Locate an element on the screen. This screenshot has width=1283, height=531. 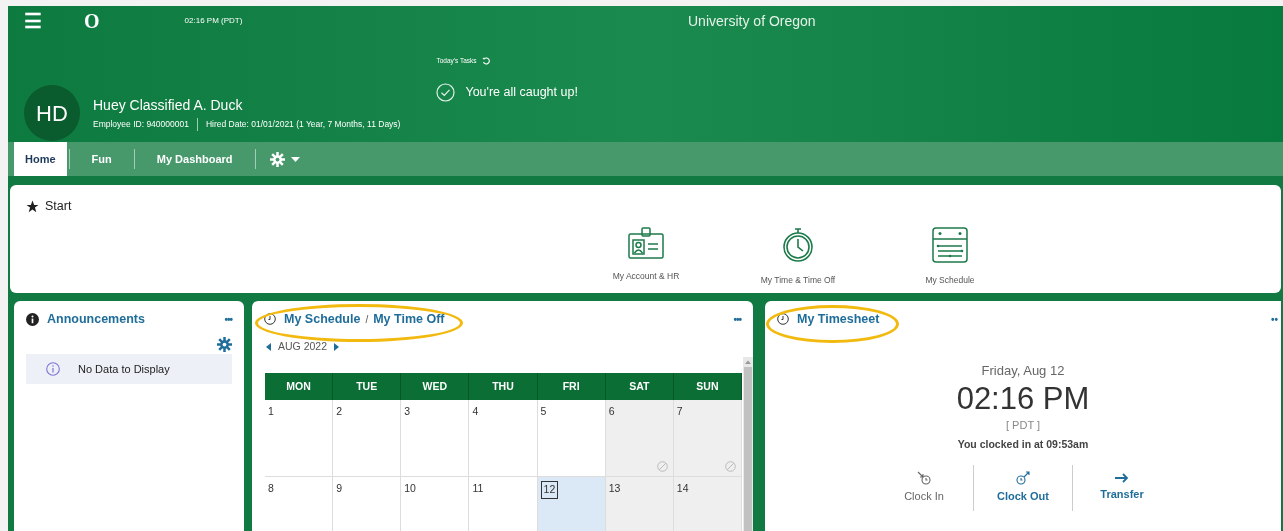
day-number: 4 is located at coordinates (475, 411).